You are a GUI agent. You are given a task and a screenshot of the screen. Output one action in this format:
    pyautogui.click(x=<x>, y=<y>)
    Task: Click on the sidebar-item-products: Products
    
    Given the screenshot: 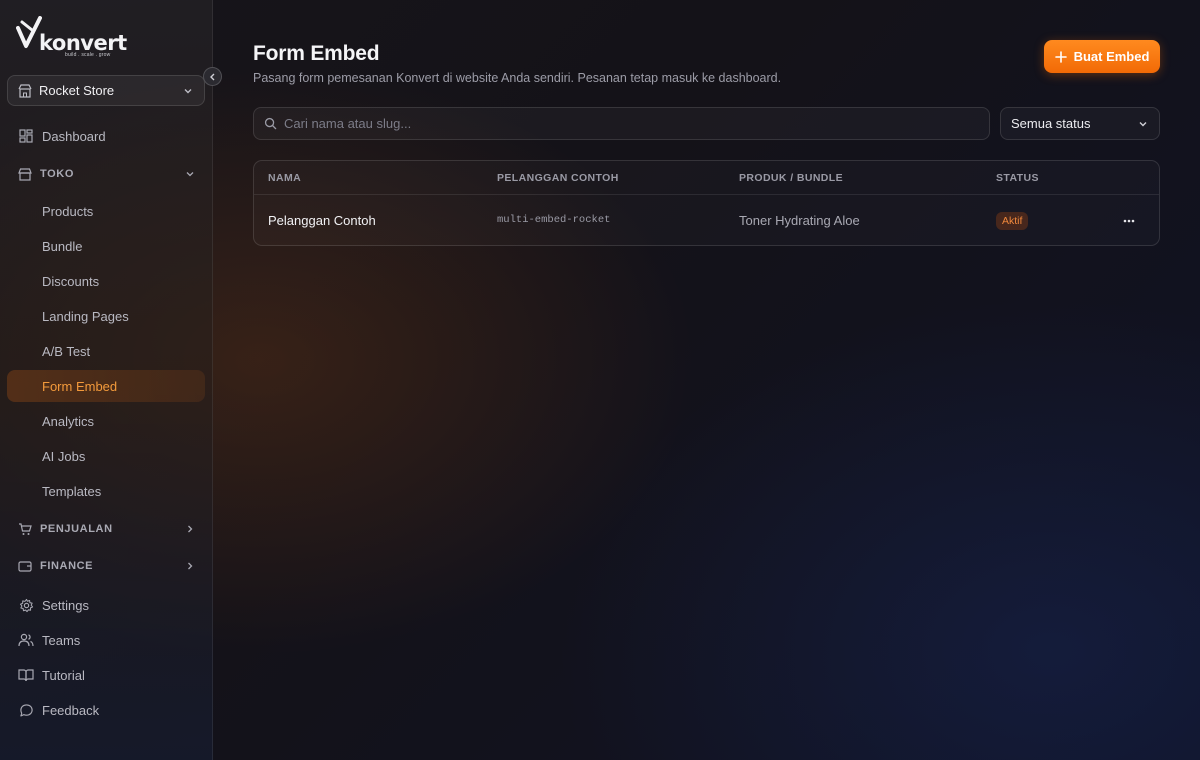 What is the action you would take?
    pyautogui.click(x=106, y=211)
    